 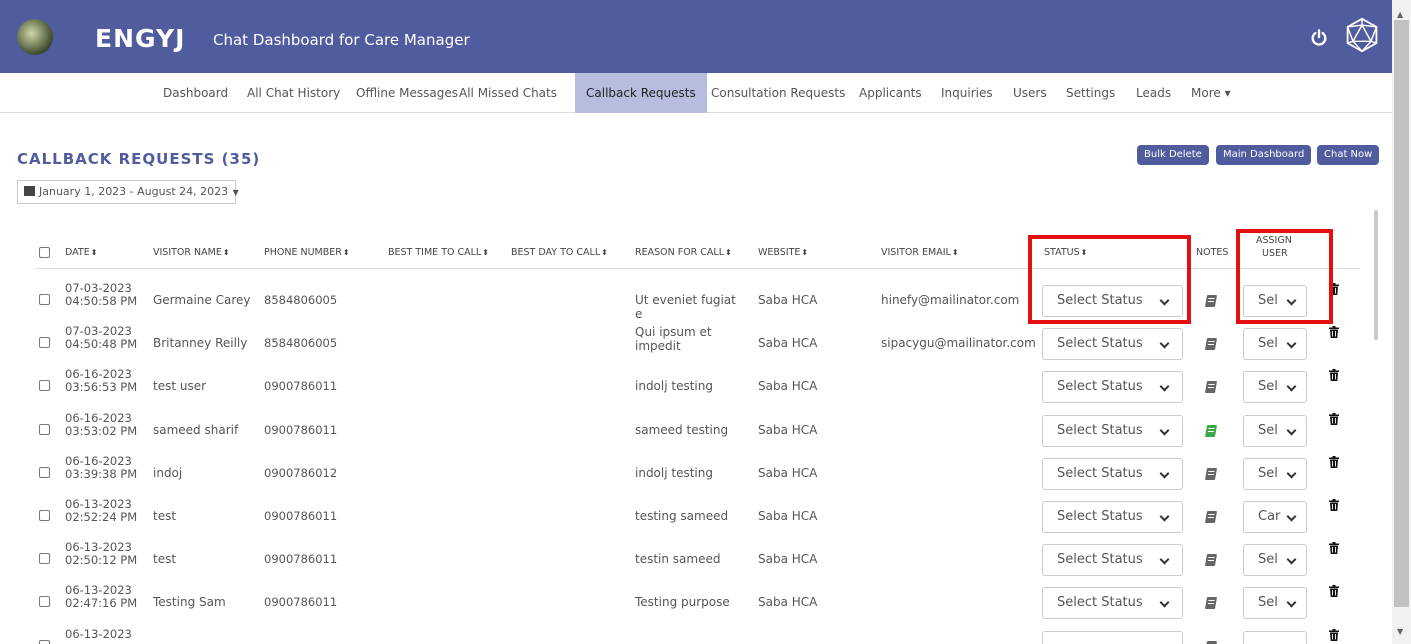 I want to click on row-reason: sameed testing, so click(x=682, y=429).